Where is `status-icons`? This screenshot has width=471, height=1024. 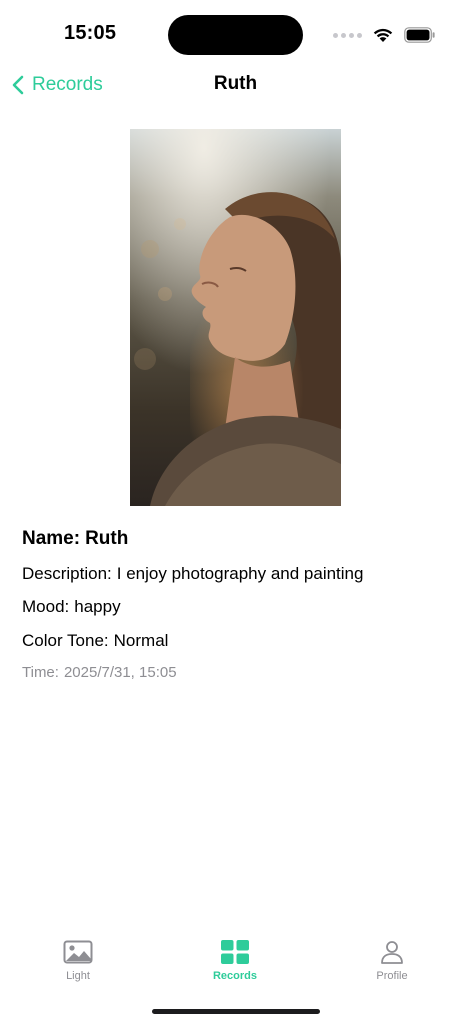
status-icons is located at coordinates (384, 35).